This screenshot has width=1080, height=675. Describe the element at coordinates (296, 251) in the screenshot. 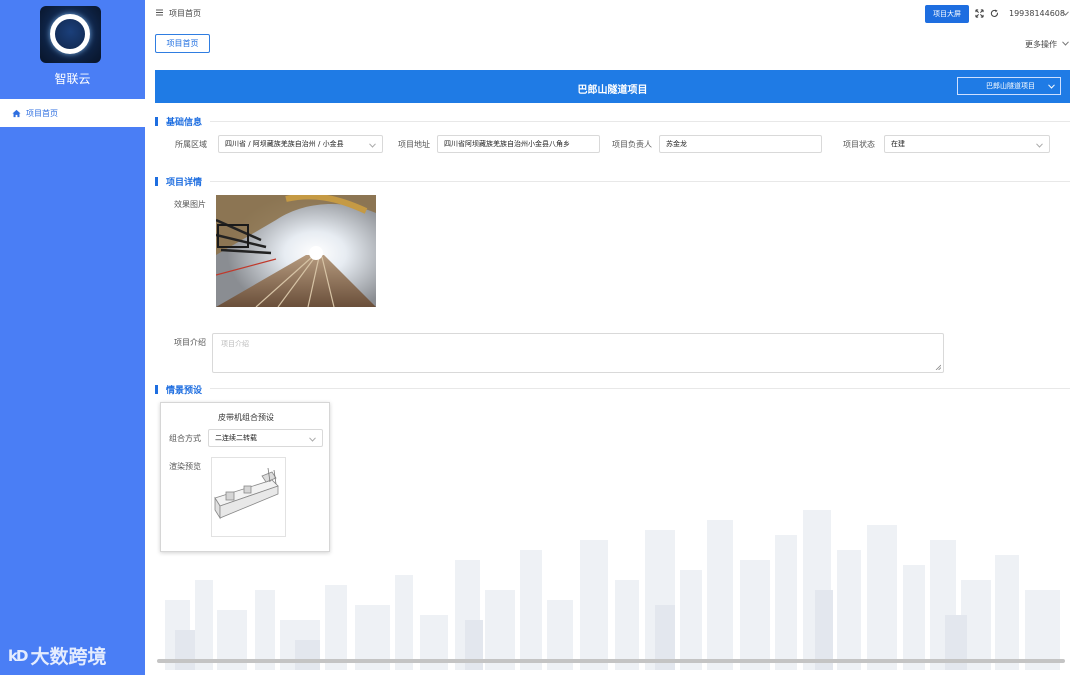

I see `project-effect-image` at that location.